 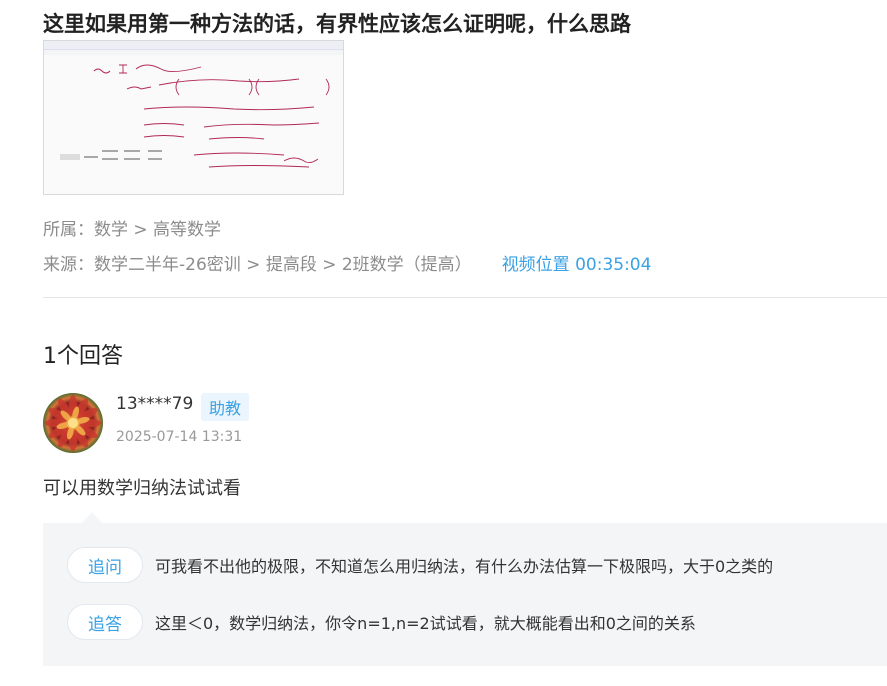 I want to click on source-label: 来源：, so click(x=68, y=265).